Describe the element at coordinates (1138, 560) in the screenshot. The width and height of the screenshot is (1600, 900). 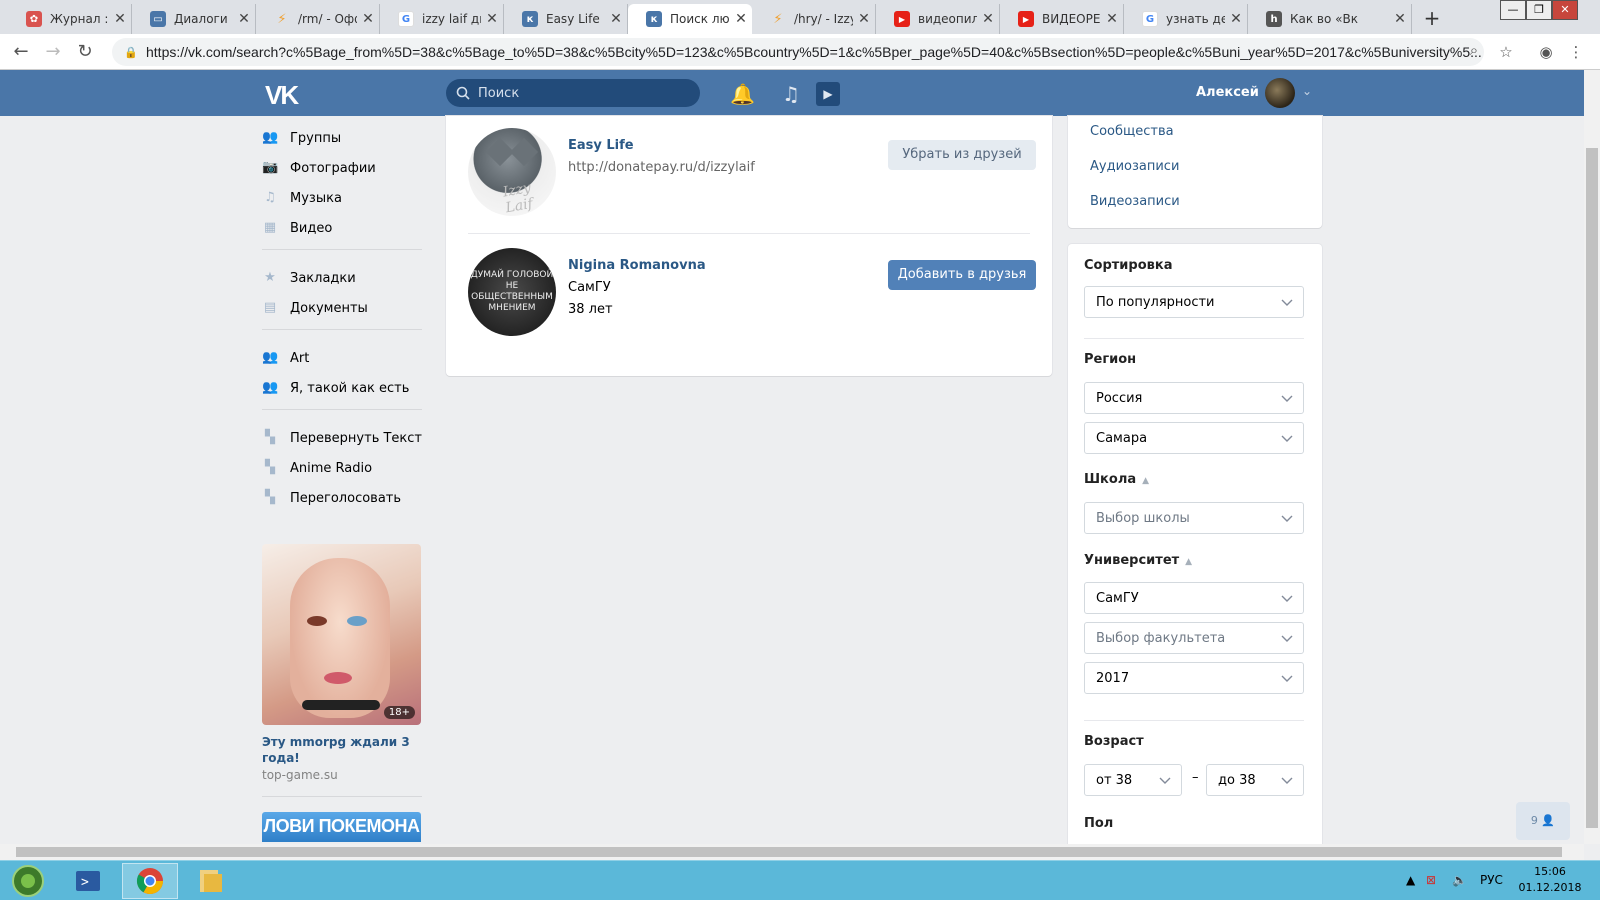
I see `university-label: Университет ▲` at that location.